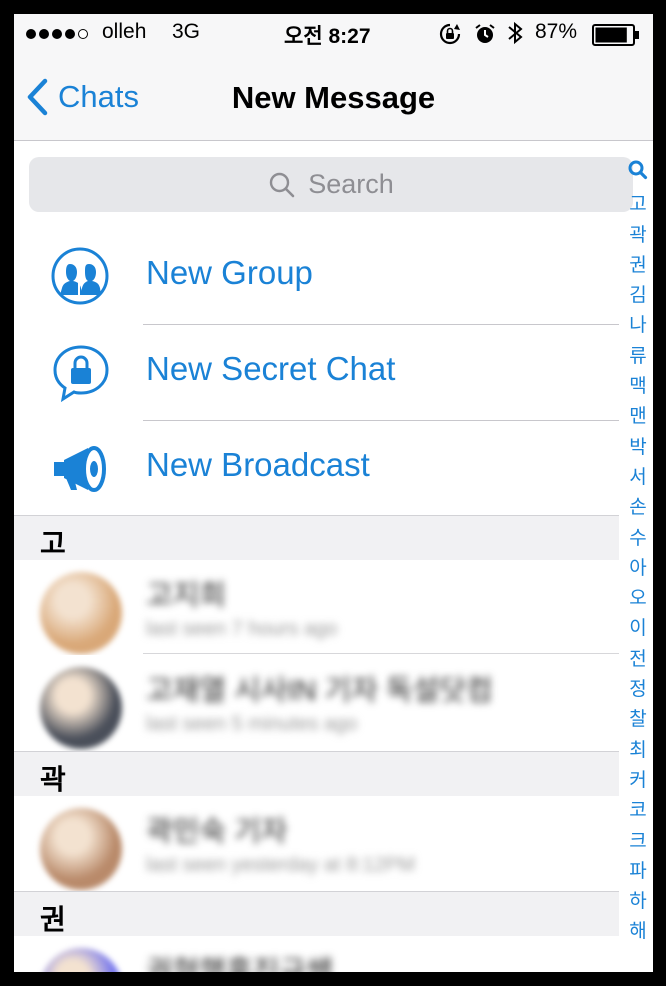 This screenshot has height=986, width=666. What do you see at coordinates (53, 779) in the screenshot?
I see `section-header-title: 곽` at bounding box center [53, 779].